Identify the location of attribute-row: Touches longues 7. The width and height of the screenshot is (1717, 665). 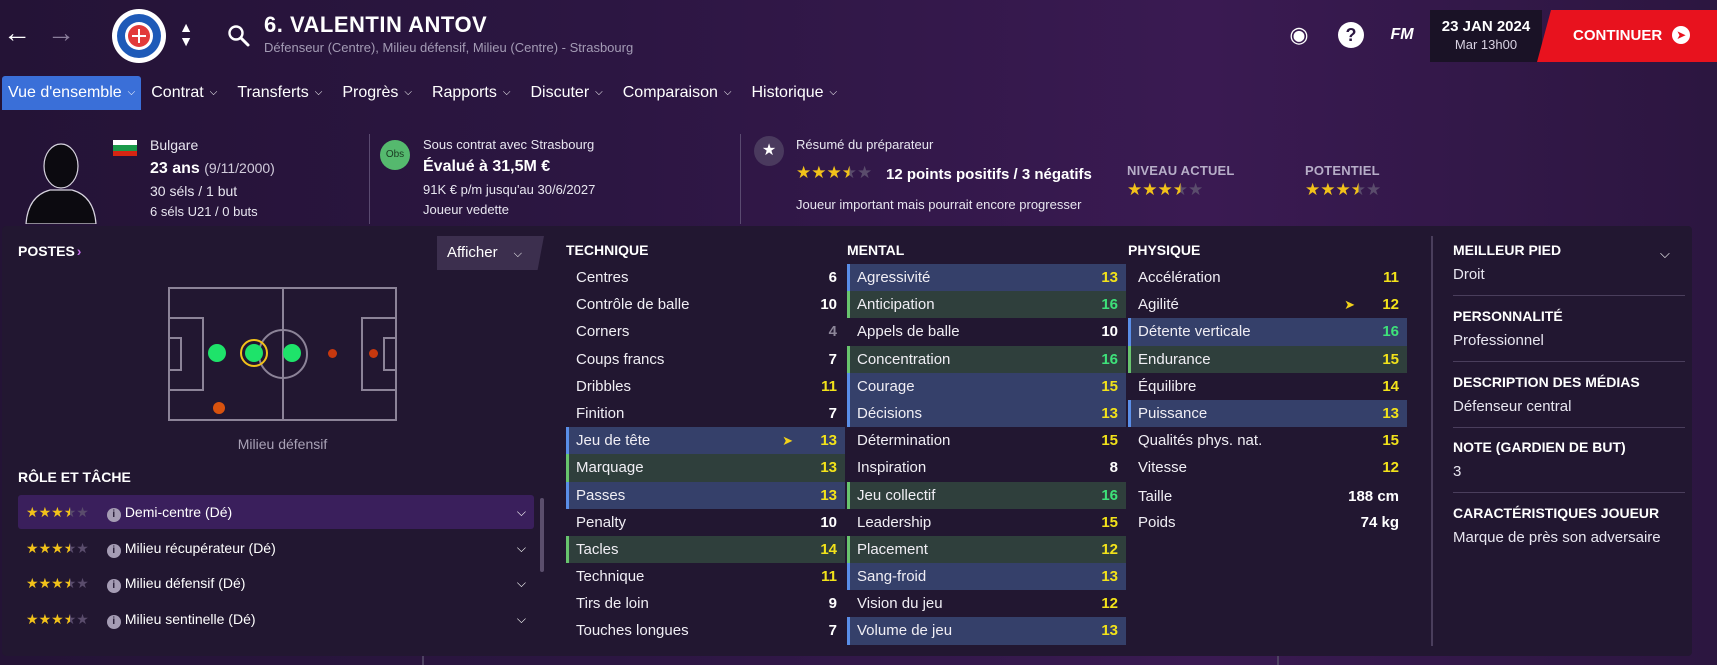
(705, 630).